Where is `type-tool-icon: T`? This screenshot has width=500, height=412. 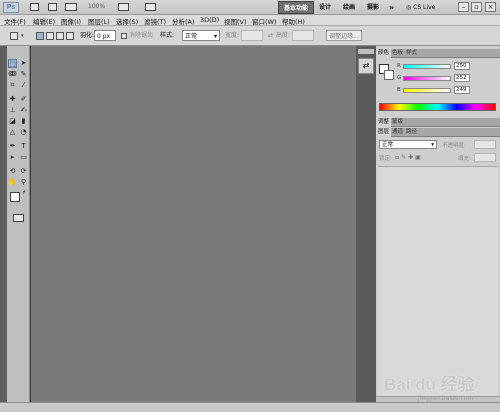 type-tool-icon: T is located at coordinates (23, 146).